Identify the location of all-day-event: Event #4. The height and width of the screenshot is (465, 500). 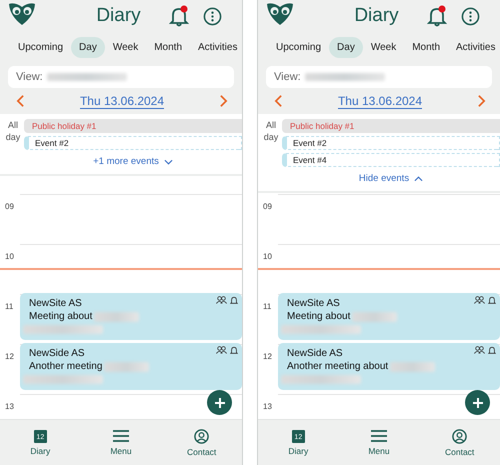
(391, 160).